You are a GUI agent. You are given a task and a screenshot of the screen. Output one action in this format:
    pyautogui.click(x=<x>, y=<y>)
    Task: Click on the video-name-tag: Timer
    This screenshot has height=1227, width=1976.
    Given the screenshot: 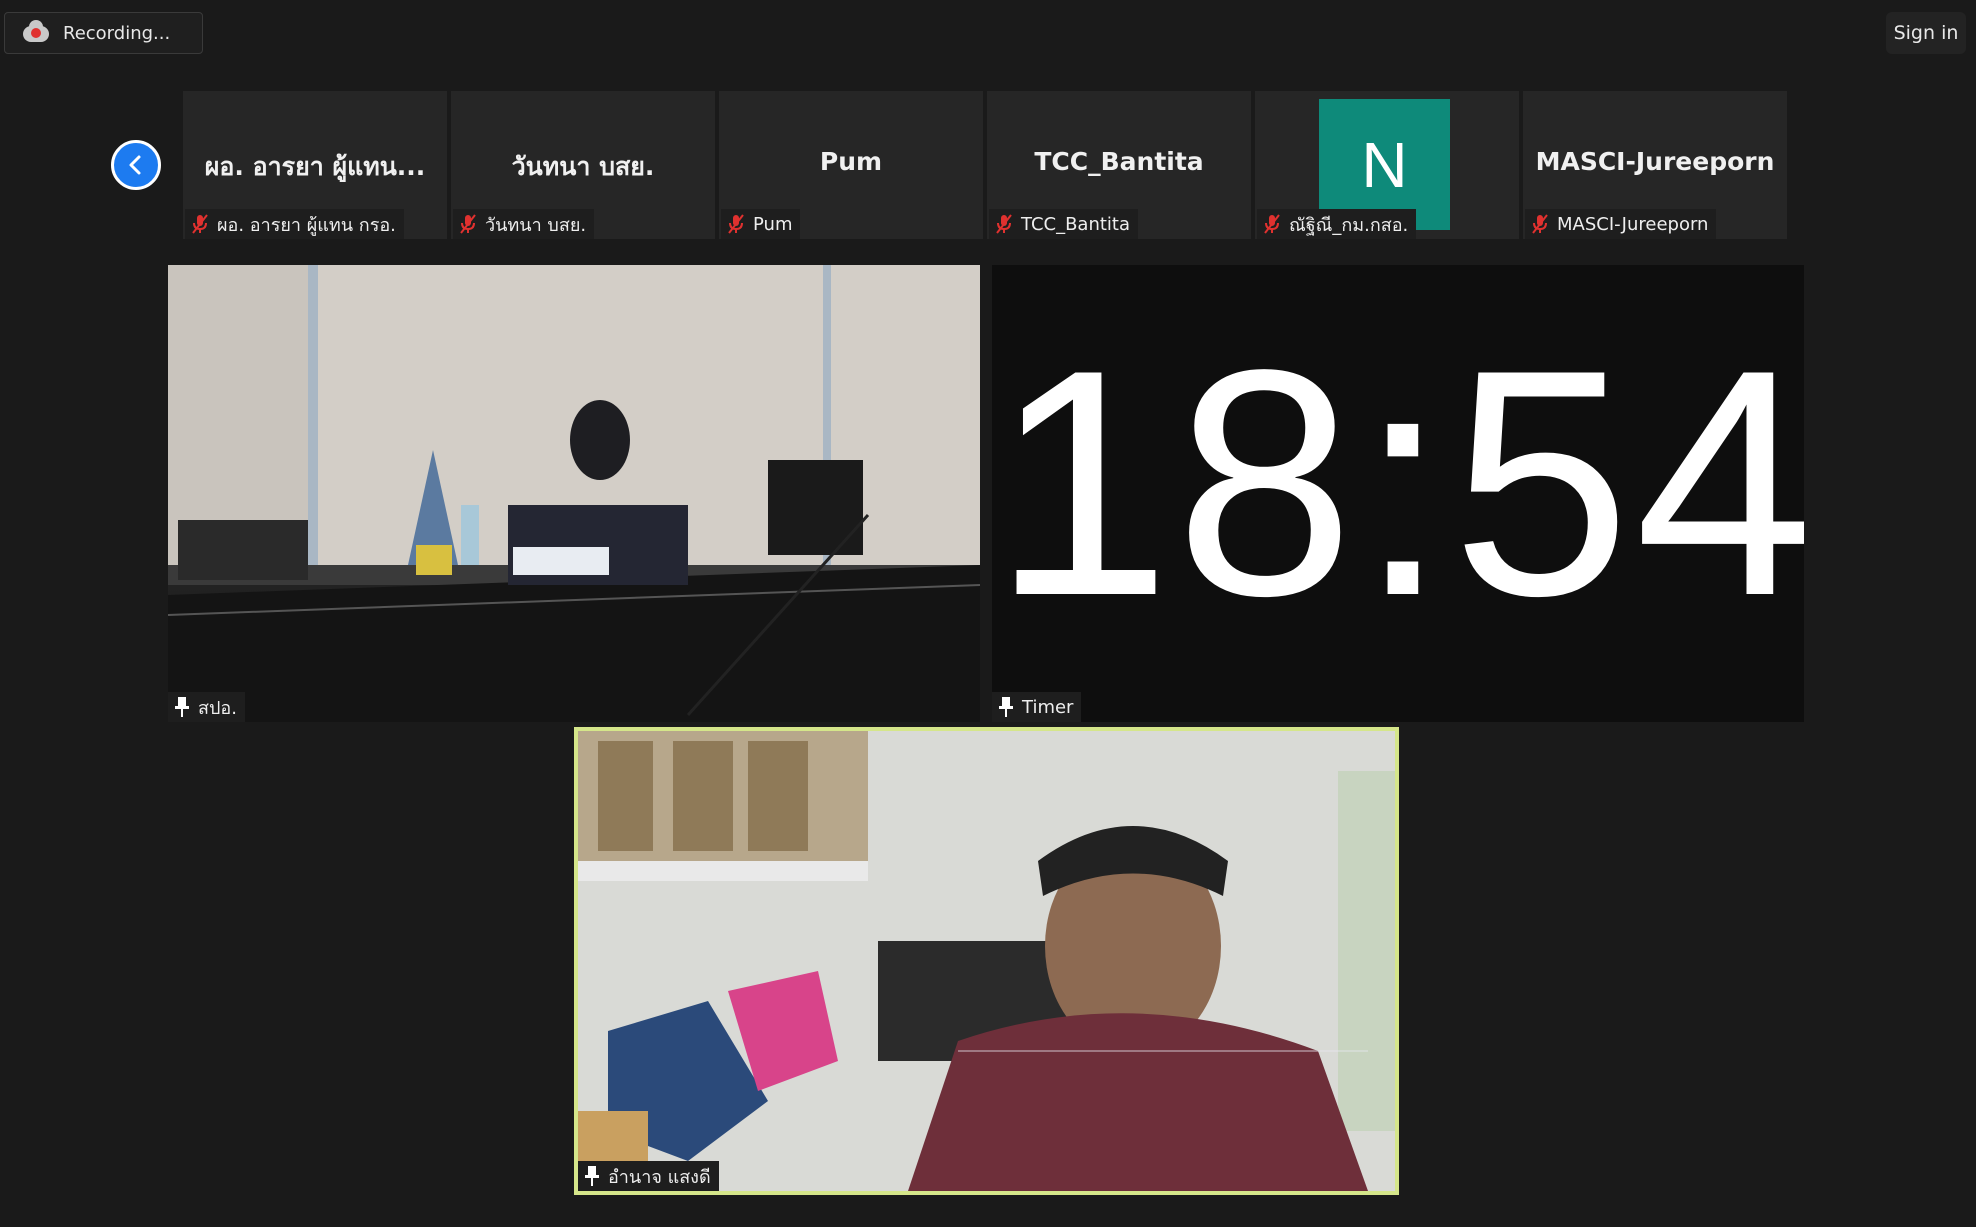 What is the action you would take?
    pyautogui.click(x=1037, y=707)
    